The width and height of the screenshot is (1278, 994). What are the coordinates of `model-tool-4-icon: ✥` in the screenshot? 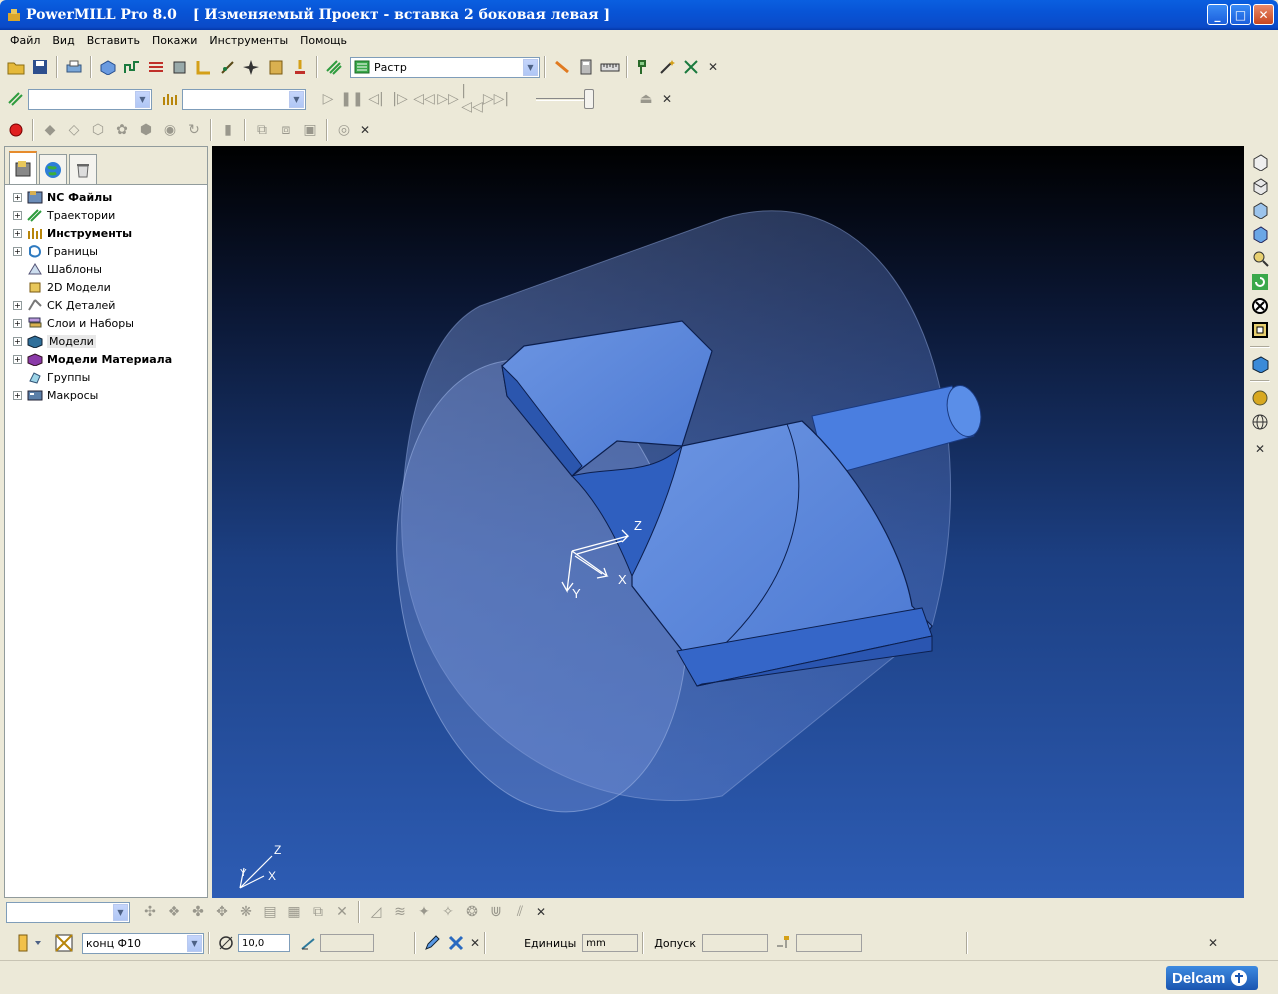 It's located at (222, 912).